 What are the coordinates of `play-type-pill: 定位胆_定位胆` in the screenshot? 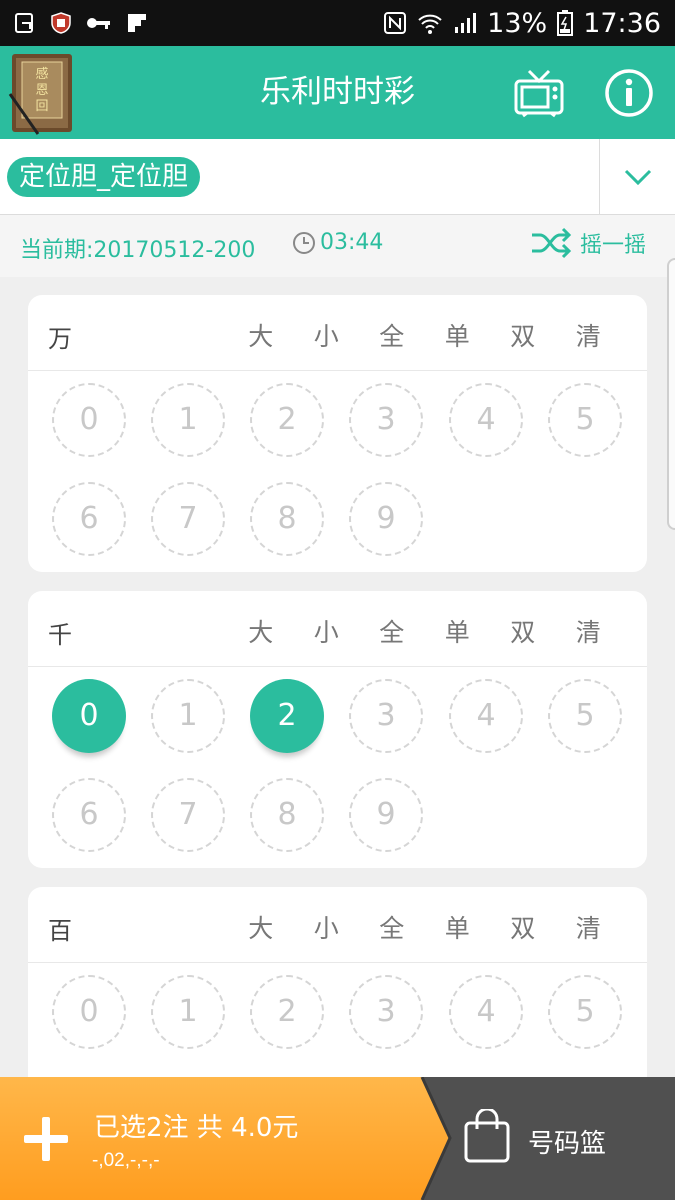 It's located at (104, 177).